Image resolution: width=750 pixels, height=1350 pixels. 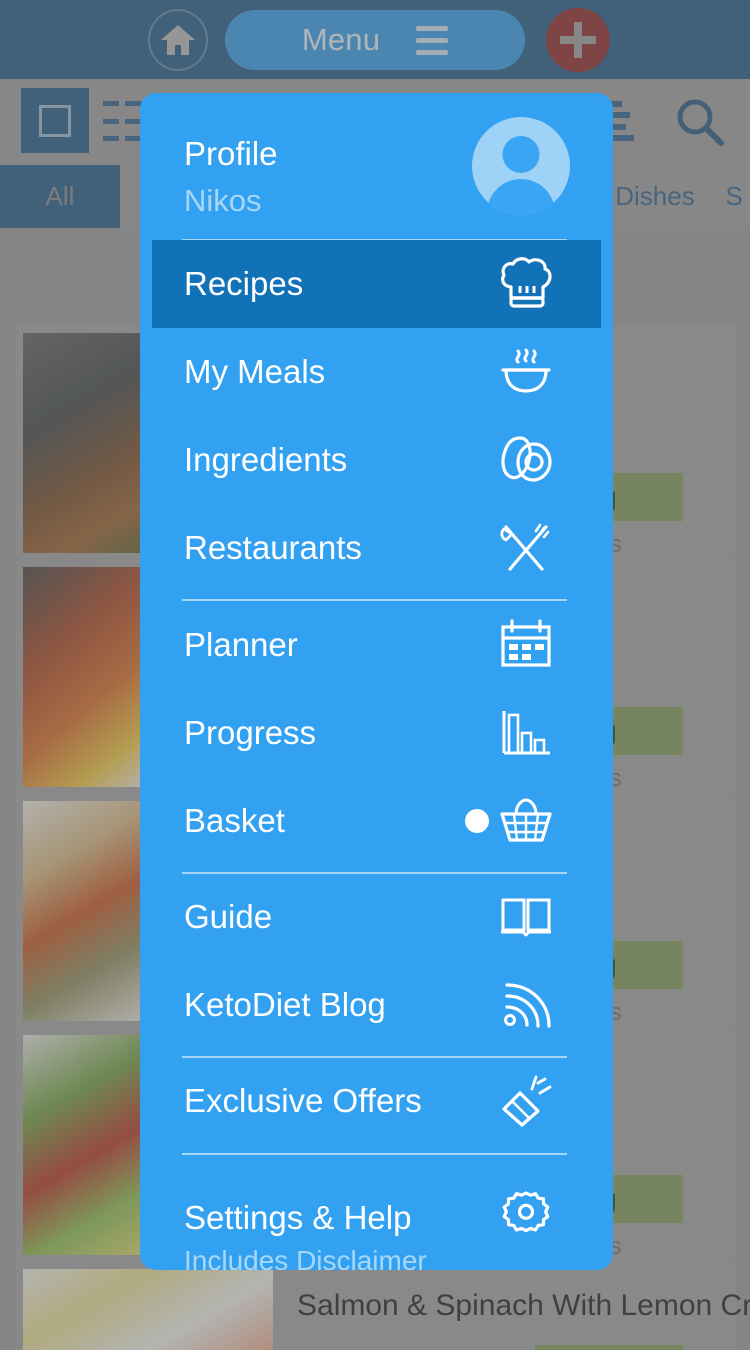 I want to click on sidebar-item-label: Planner, so click(x=241, y=644).